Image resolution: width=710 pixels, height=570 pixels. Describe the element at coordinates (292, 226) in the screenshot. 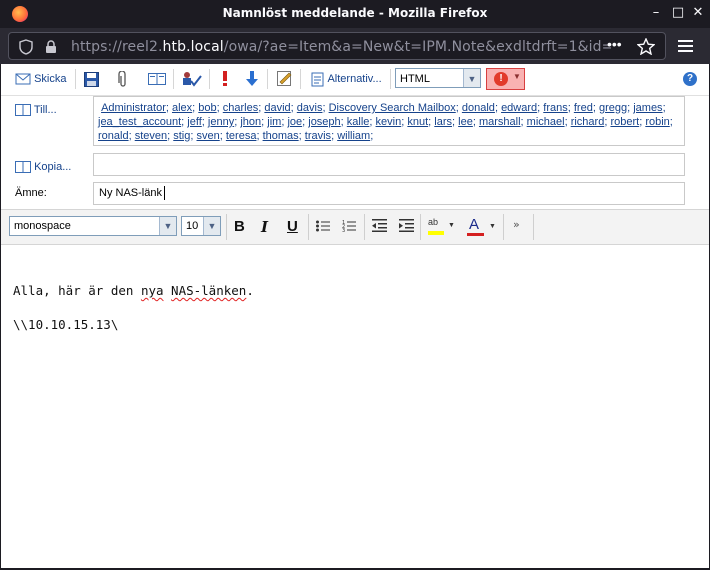

I see `underline-icon: U` at that location.